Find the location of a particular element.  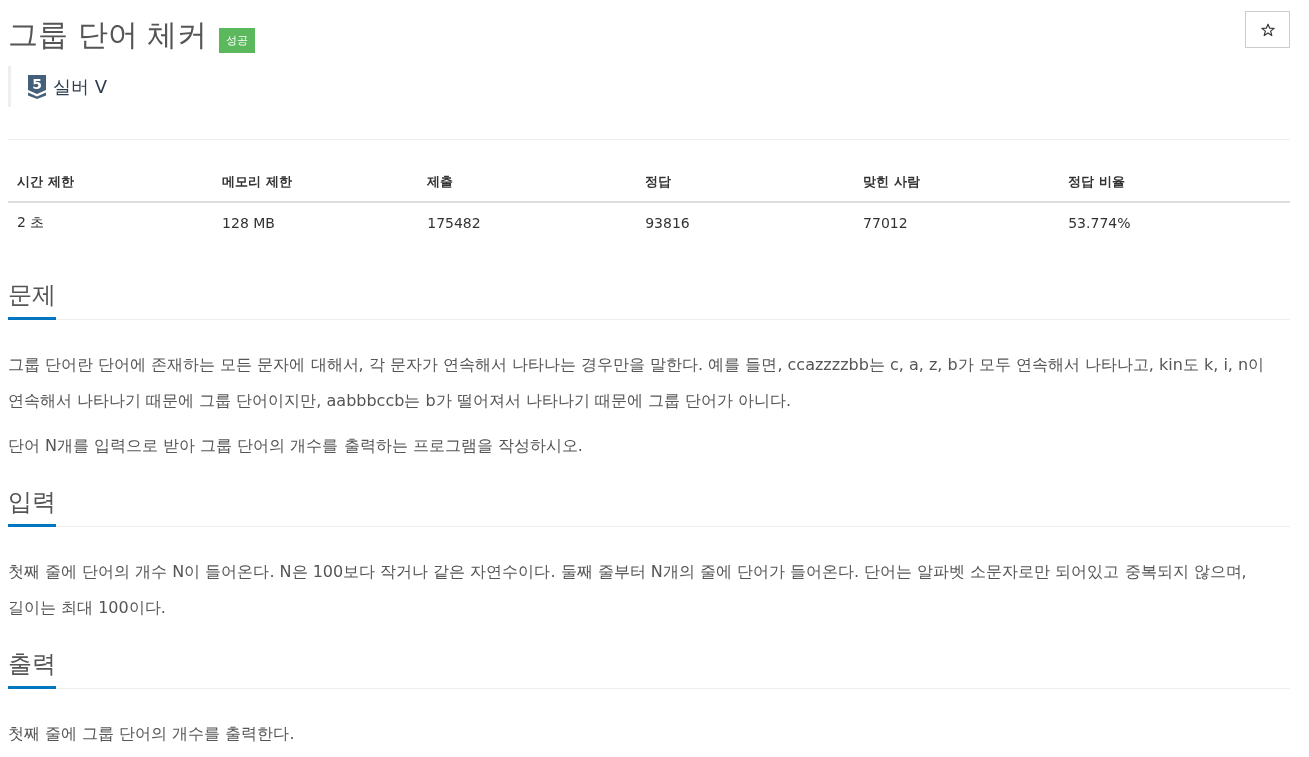

section-heading: 출력 is located at coordinates (32, 668).